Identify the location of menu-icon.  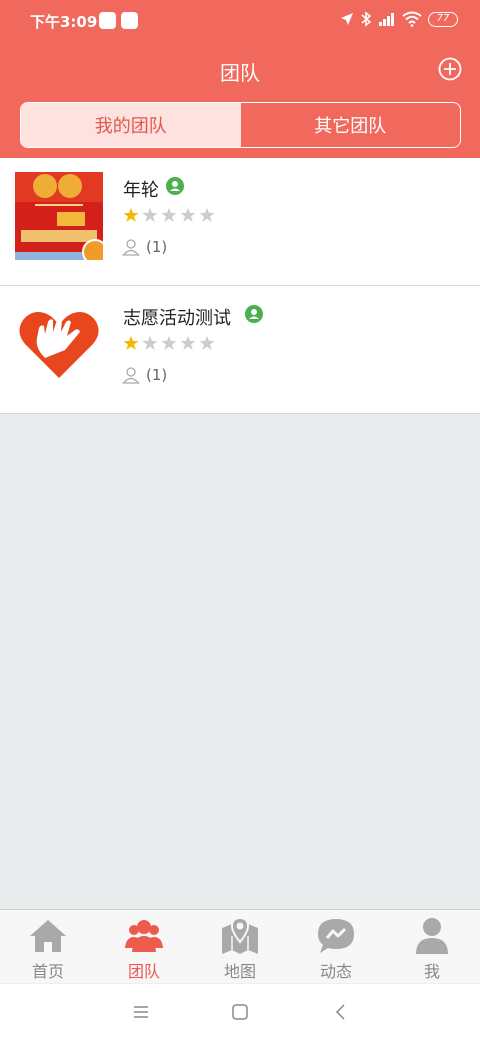
(141, 1012).